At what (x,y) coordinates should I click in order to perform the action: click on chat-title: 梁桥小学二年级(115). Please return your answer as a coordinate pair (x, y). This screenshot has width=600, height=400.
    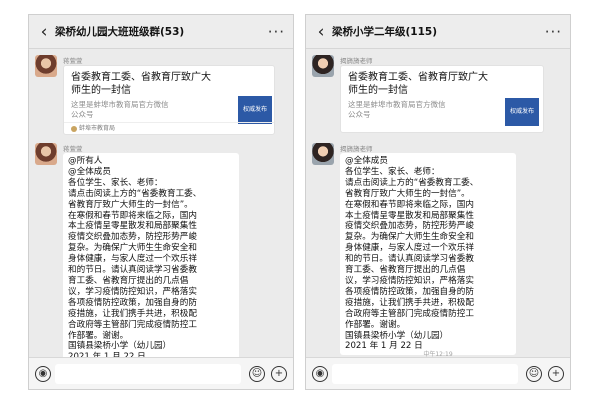
    Looking at the image, I should click on (385, 32).